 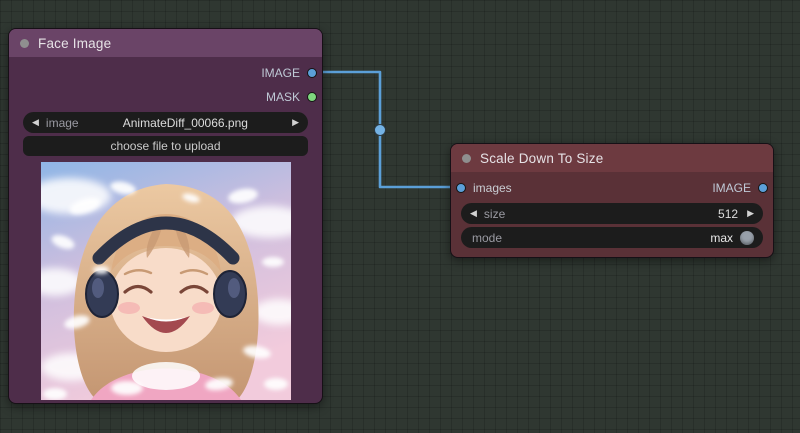 What do you see at coordinates (295, 122) in the screenshot?
I see `combo-next-arrow-icon: ▶` at bounding box center [295, 122].